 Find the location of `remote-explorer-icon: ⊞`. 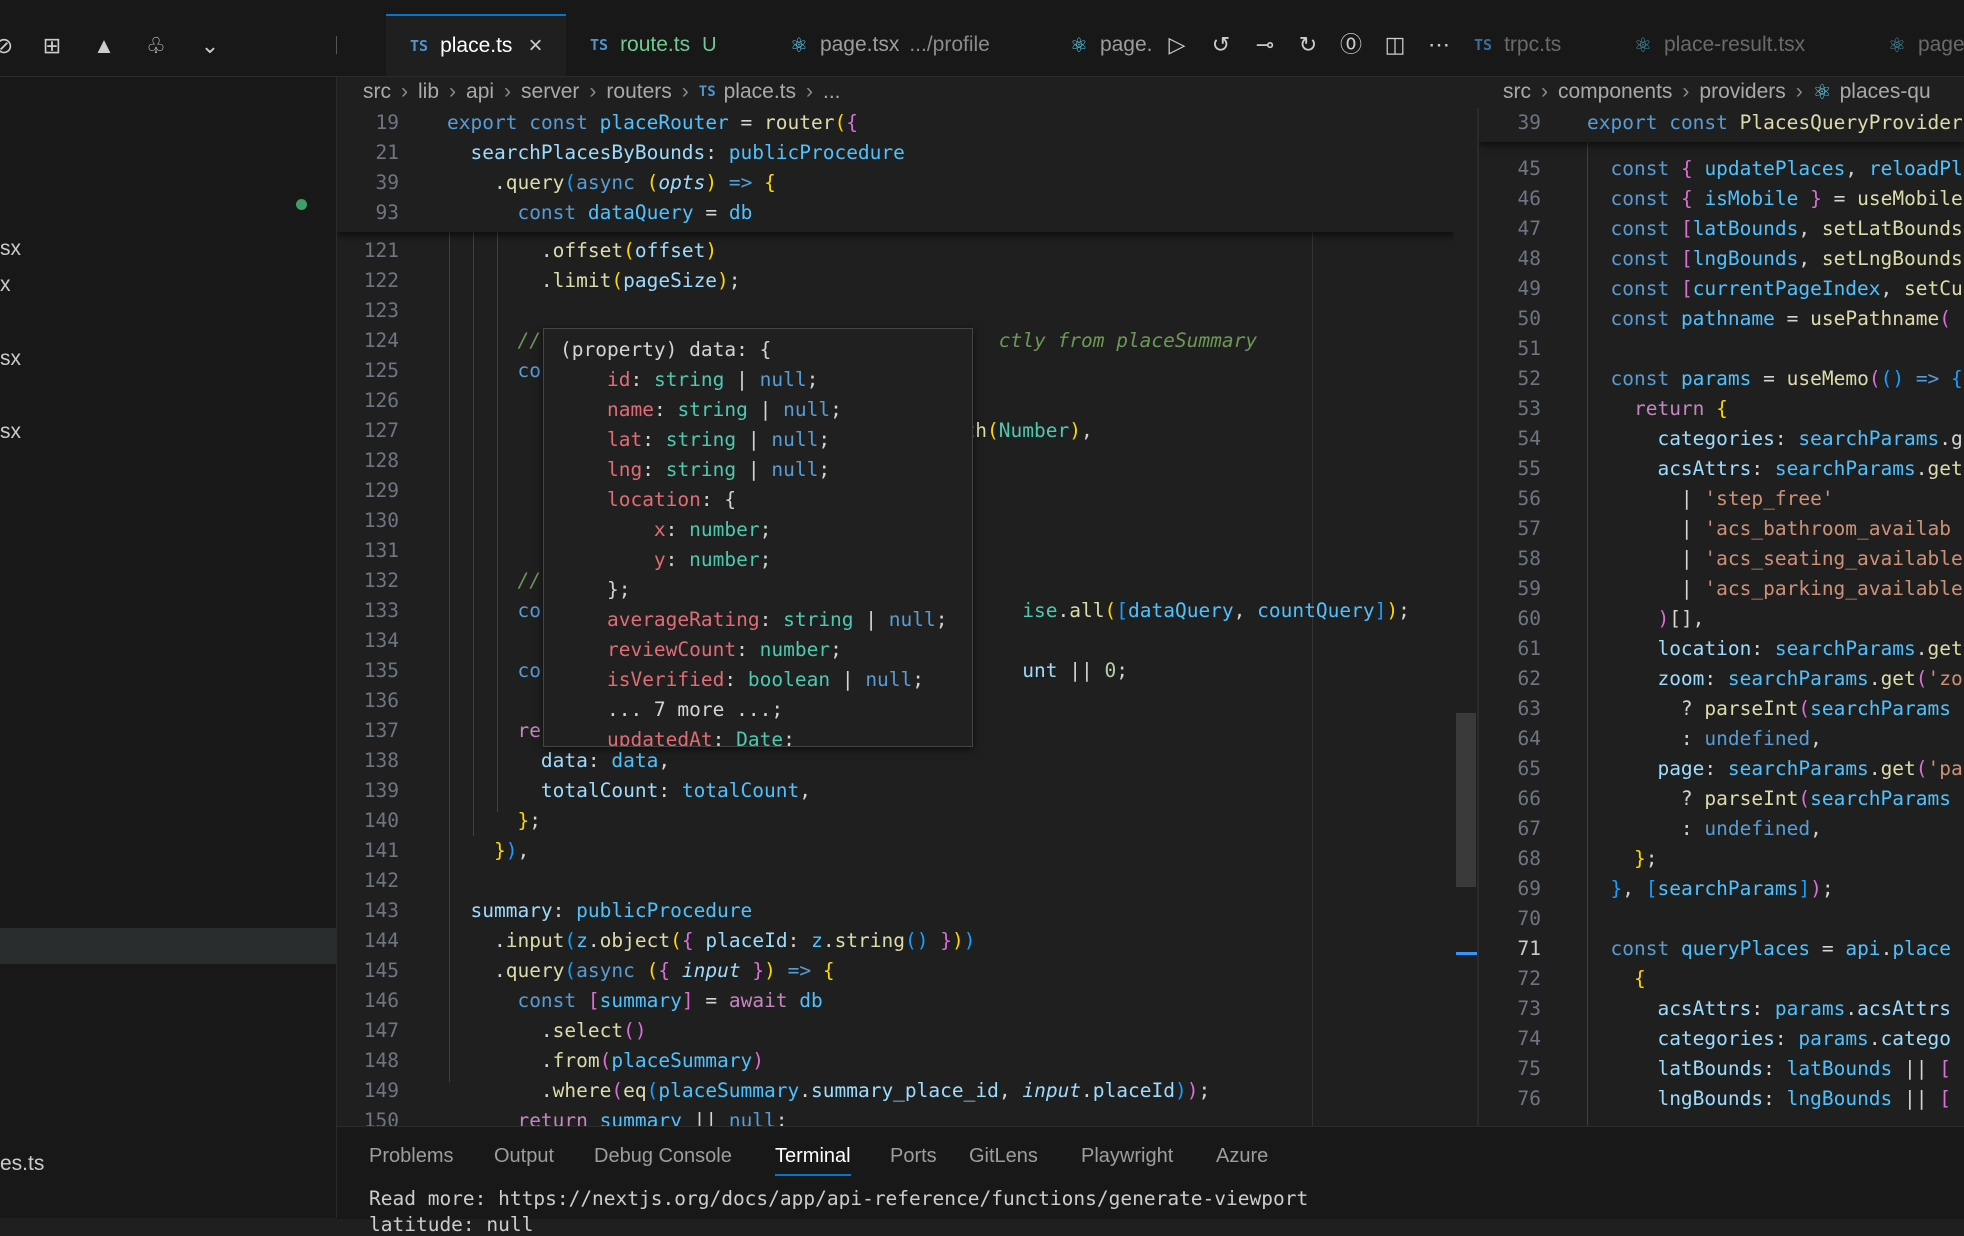

remote-explorer-icon: ⊞ is located at coordinates (52, 46).